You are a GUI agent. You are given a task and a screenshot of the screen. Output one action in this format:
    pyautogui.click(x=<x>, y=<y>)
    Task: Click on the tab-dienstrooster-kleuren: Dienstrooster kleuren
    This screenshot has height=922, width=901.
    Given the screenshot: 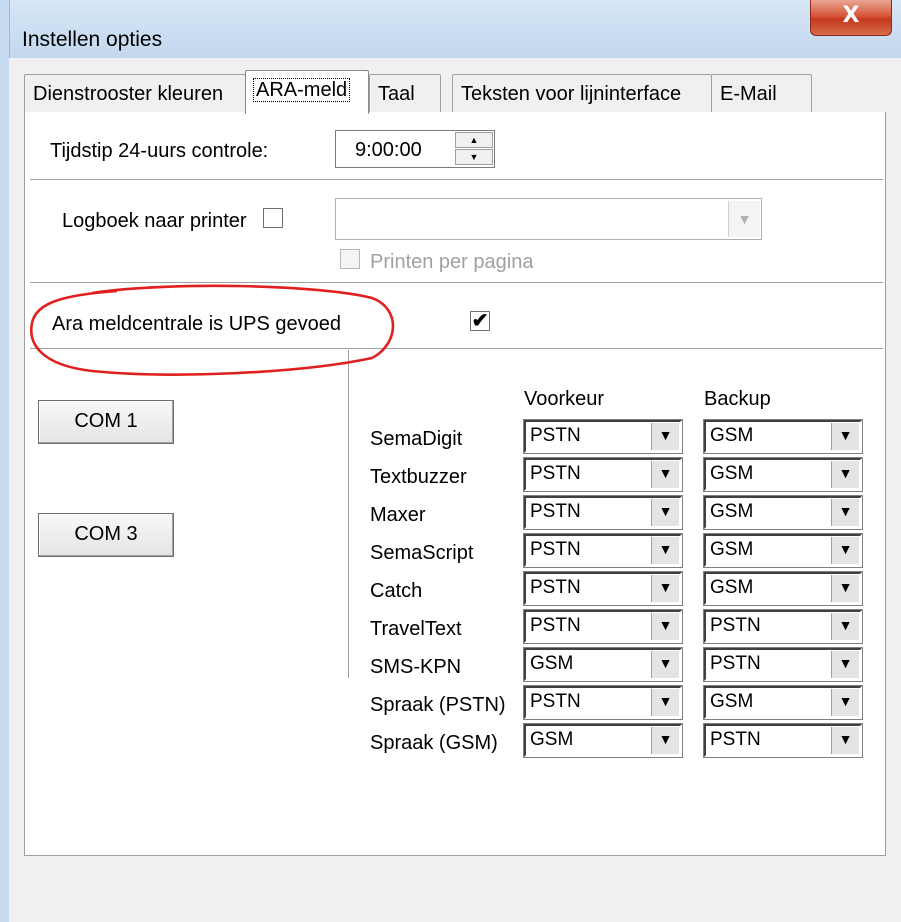 What is the action you would take?
    pyautogui.click(x=135, y=93)
    